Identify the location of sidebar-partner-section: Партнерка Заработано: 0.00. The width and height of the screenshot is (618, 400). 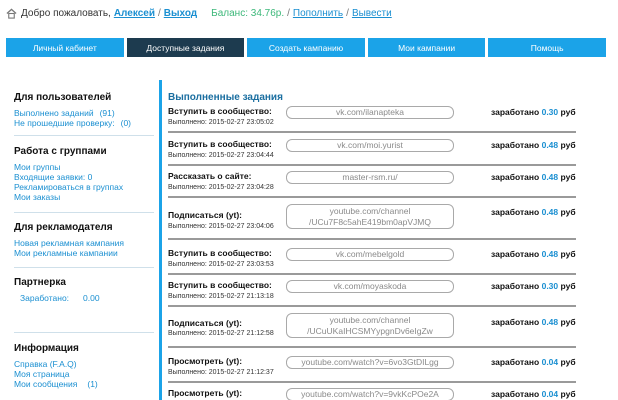
(57, 290).